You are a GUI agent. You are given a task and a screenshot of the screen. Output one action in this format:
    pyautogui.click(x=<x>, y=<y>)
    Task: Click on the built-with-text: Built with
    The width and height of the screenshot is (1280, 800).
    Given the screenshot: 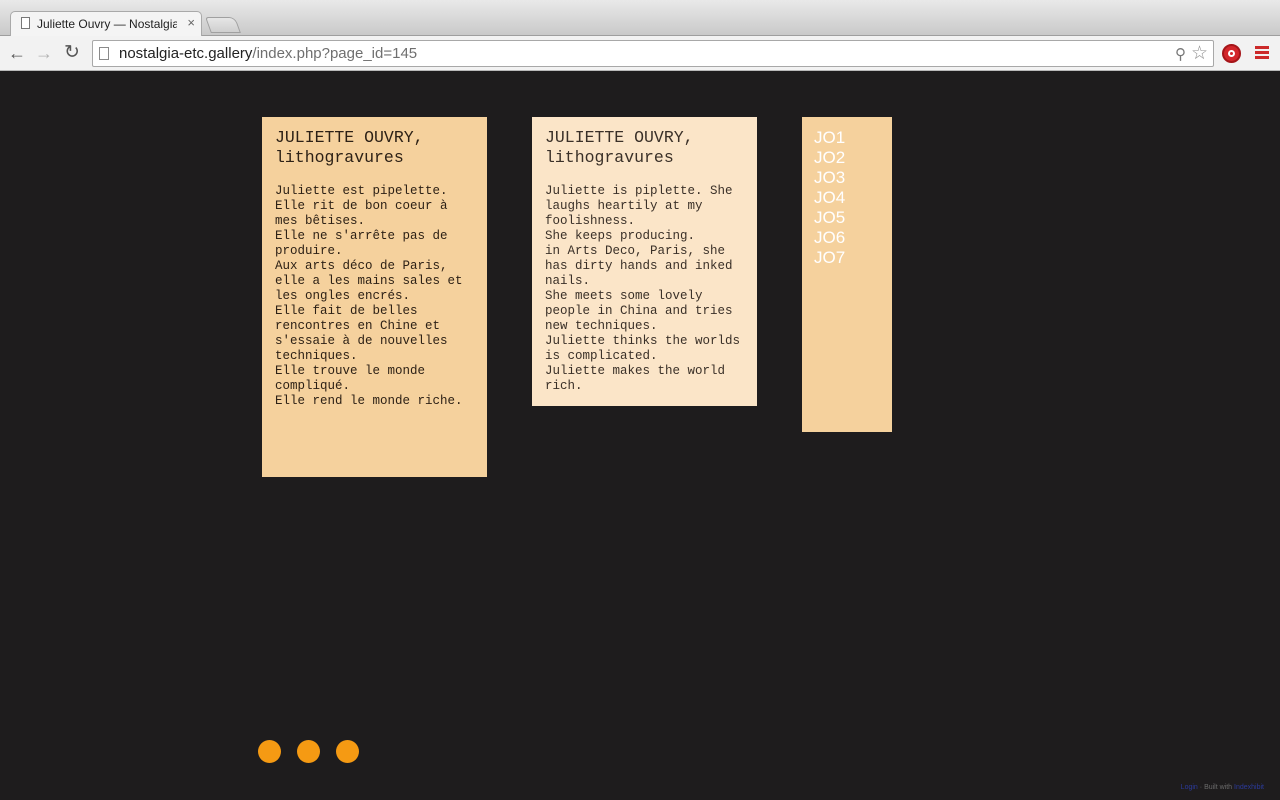 What is the action you would take?
    pyautogui.click(x=1218, y=787)
    